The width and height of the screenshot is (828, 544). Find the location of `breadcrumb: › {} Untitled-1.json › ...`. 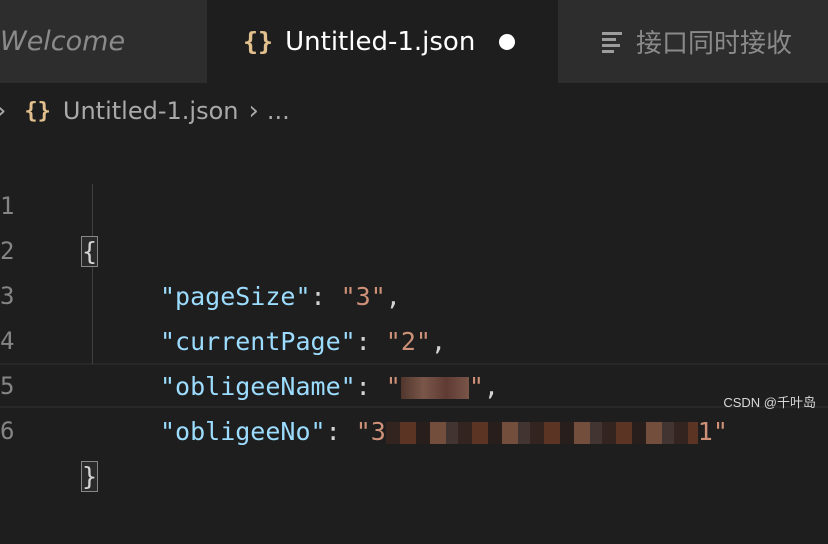

breadcrumb: › {} Untitled-1.json › ... is located at coordinates (414, 111).